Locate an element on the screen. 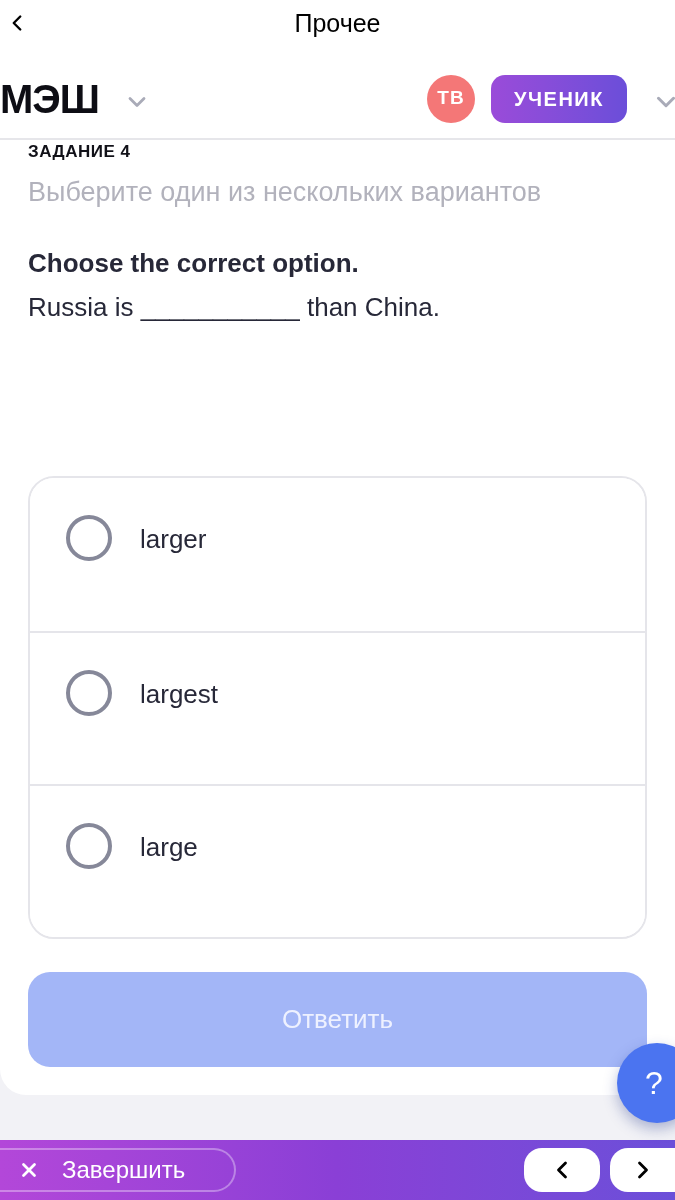 This screenshot has height=1200, width=675. help-button: ? is located at coordinates (646, 1083).